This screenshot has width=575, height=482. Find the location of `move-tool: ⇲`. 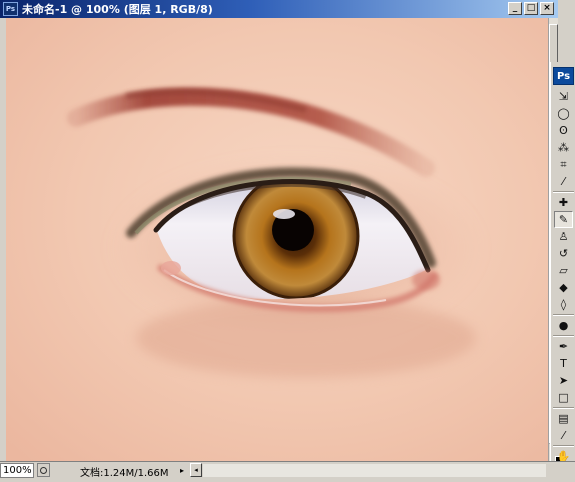

move-tool: ⇲ is located at coordinates (563, 96).